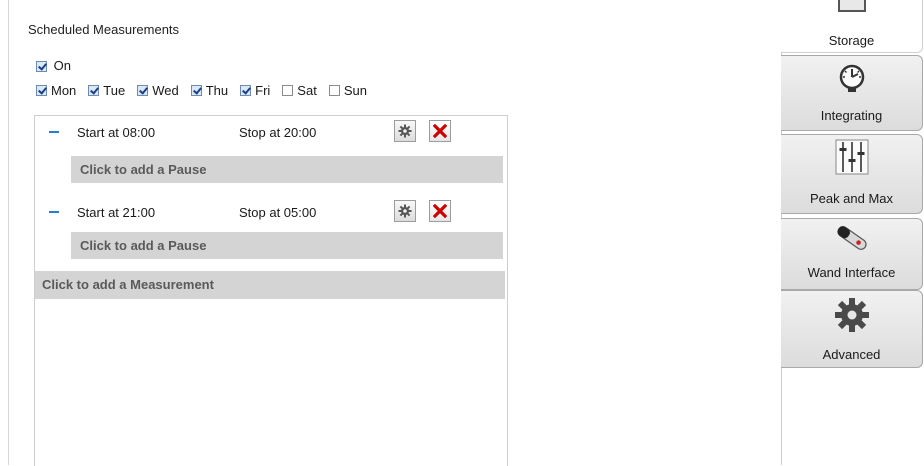 The width and height of the screenshot is (924, 466). What do you see at coordinates (851, 6) in the screenshot?
I see `storage-icon` at bounding box center [851, 6].